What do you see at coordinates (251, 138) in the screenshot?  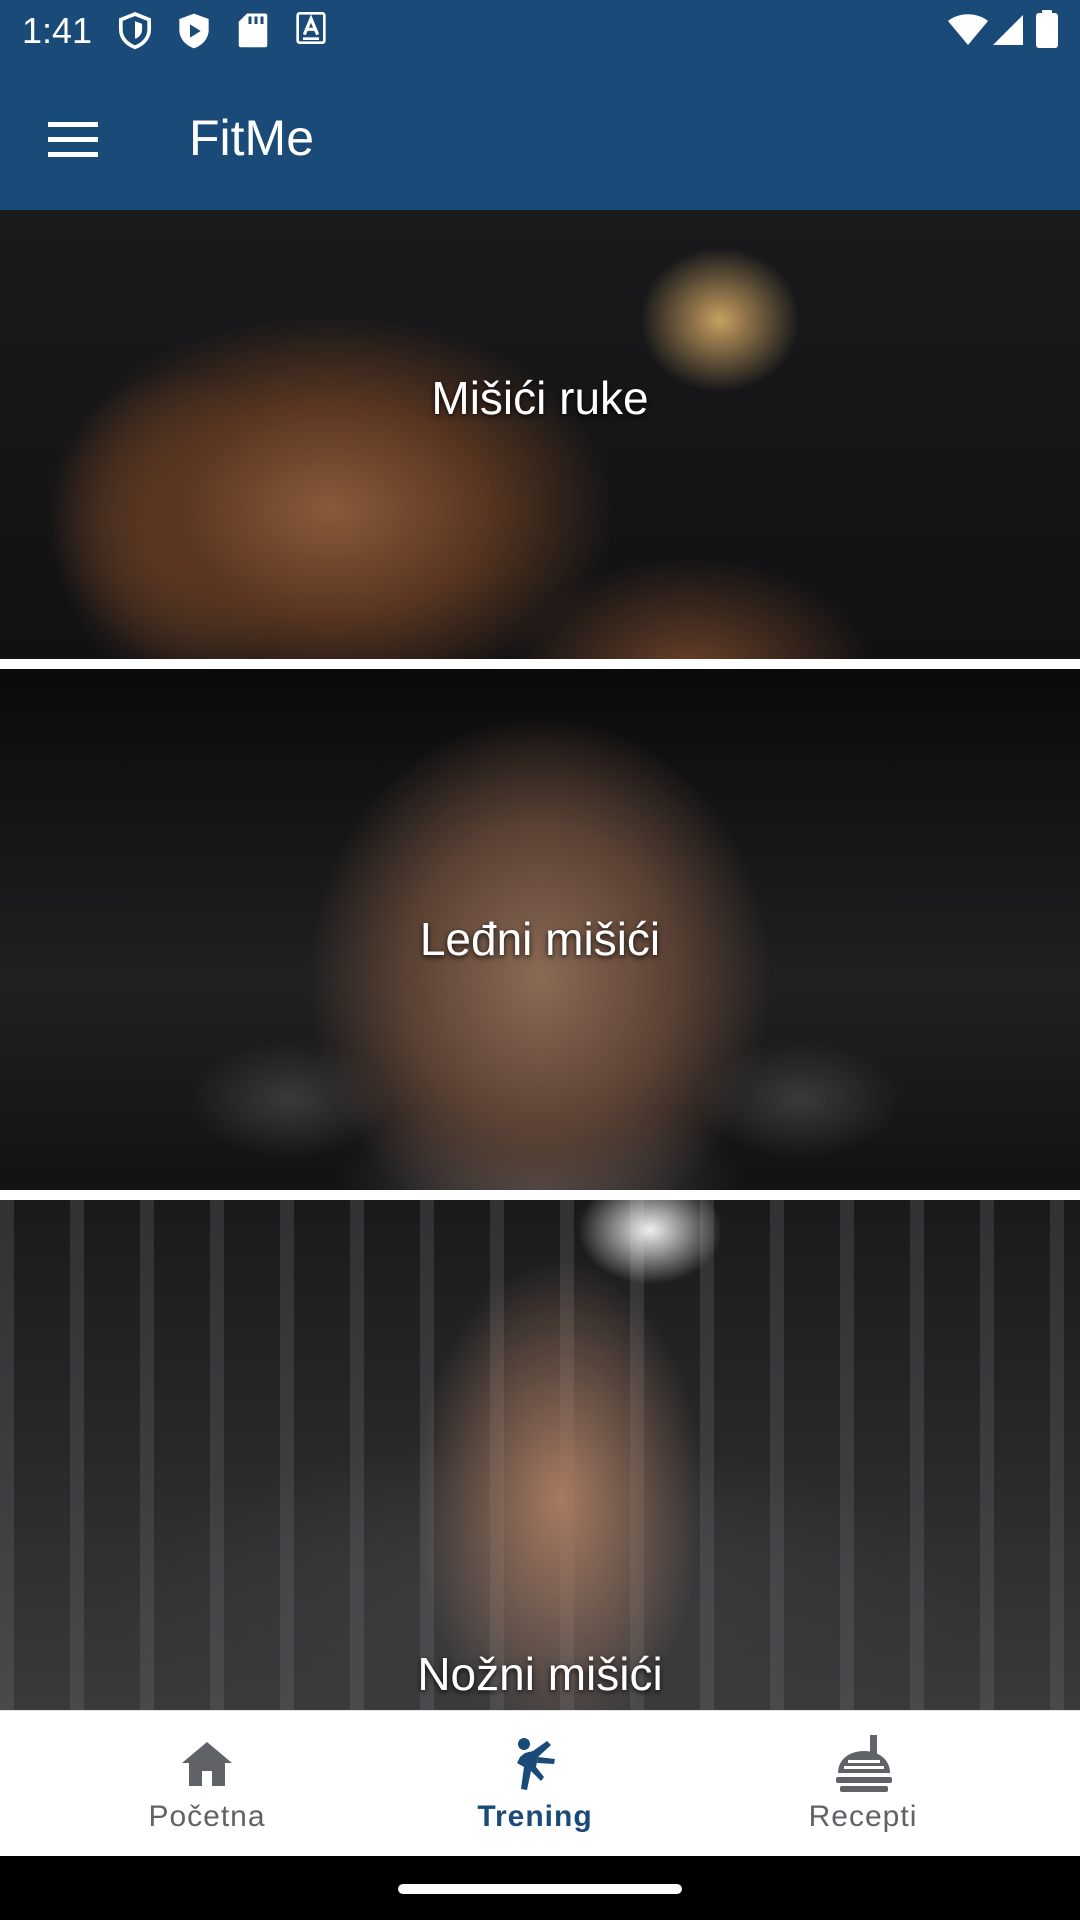 I see `app-title: FitMe` at bounding box center [251, 138].